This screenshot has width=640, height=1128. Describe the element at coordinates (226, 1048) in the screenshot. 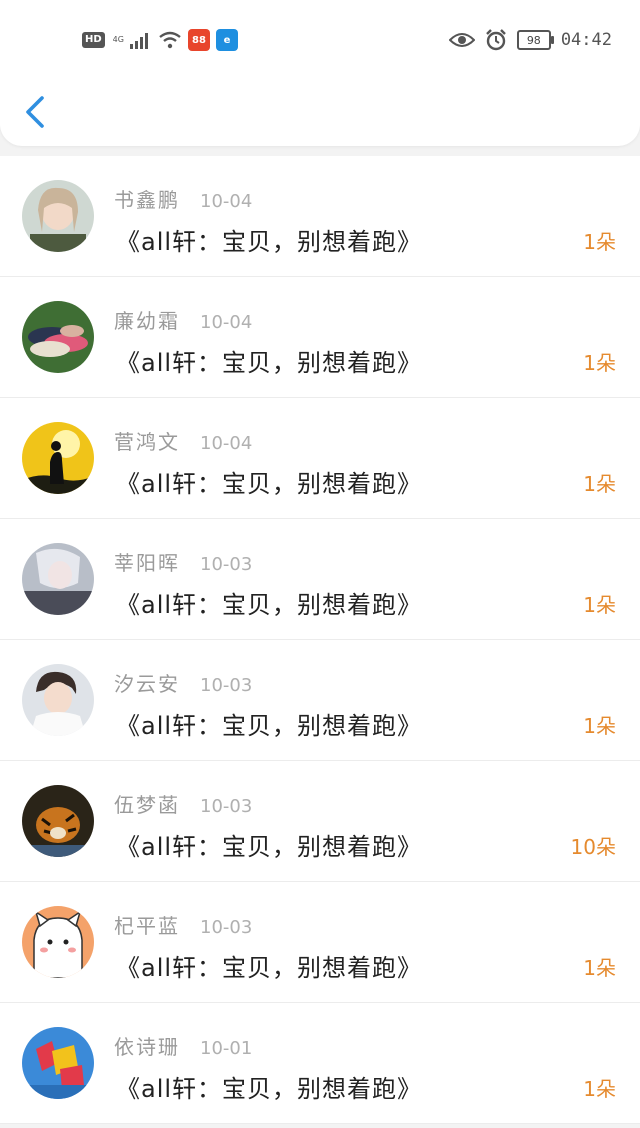

I see `gift-date: 10-01` at that location.